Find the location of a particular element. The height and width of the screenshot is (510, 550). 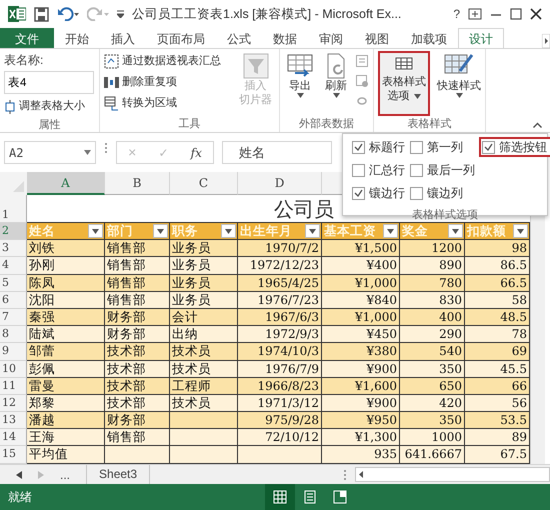

column-heading: 扣款额 is located at coordinates (486, 231).